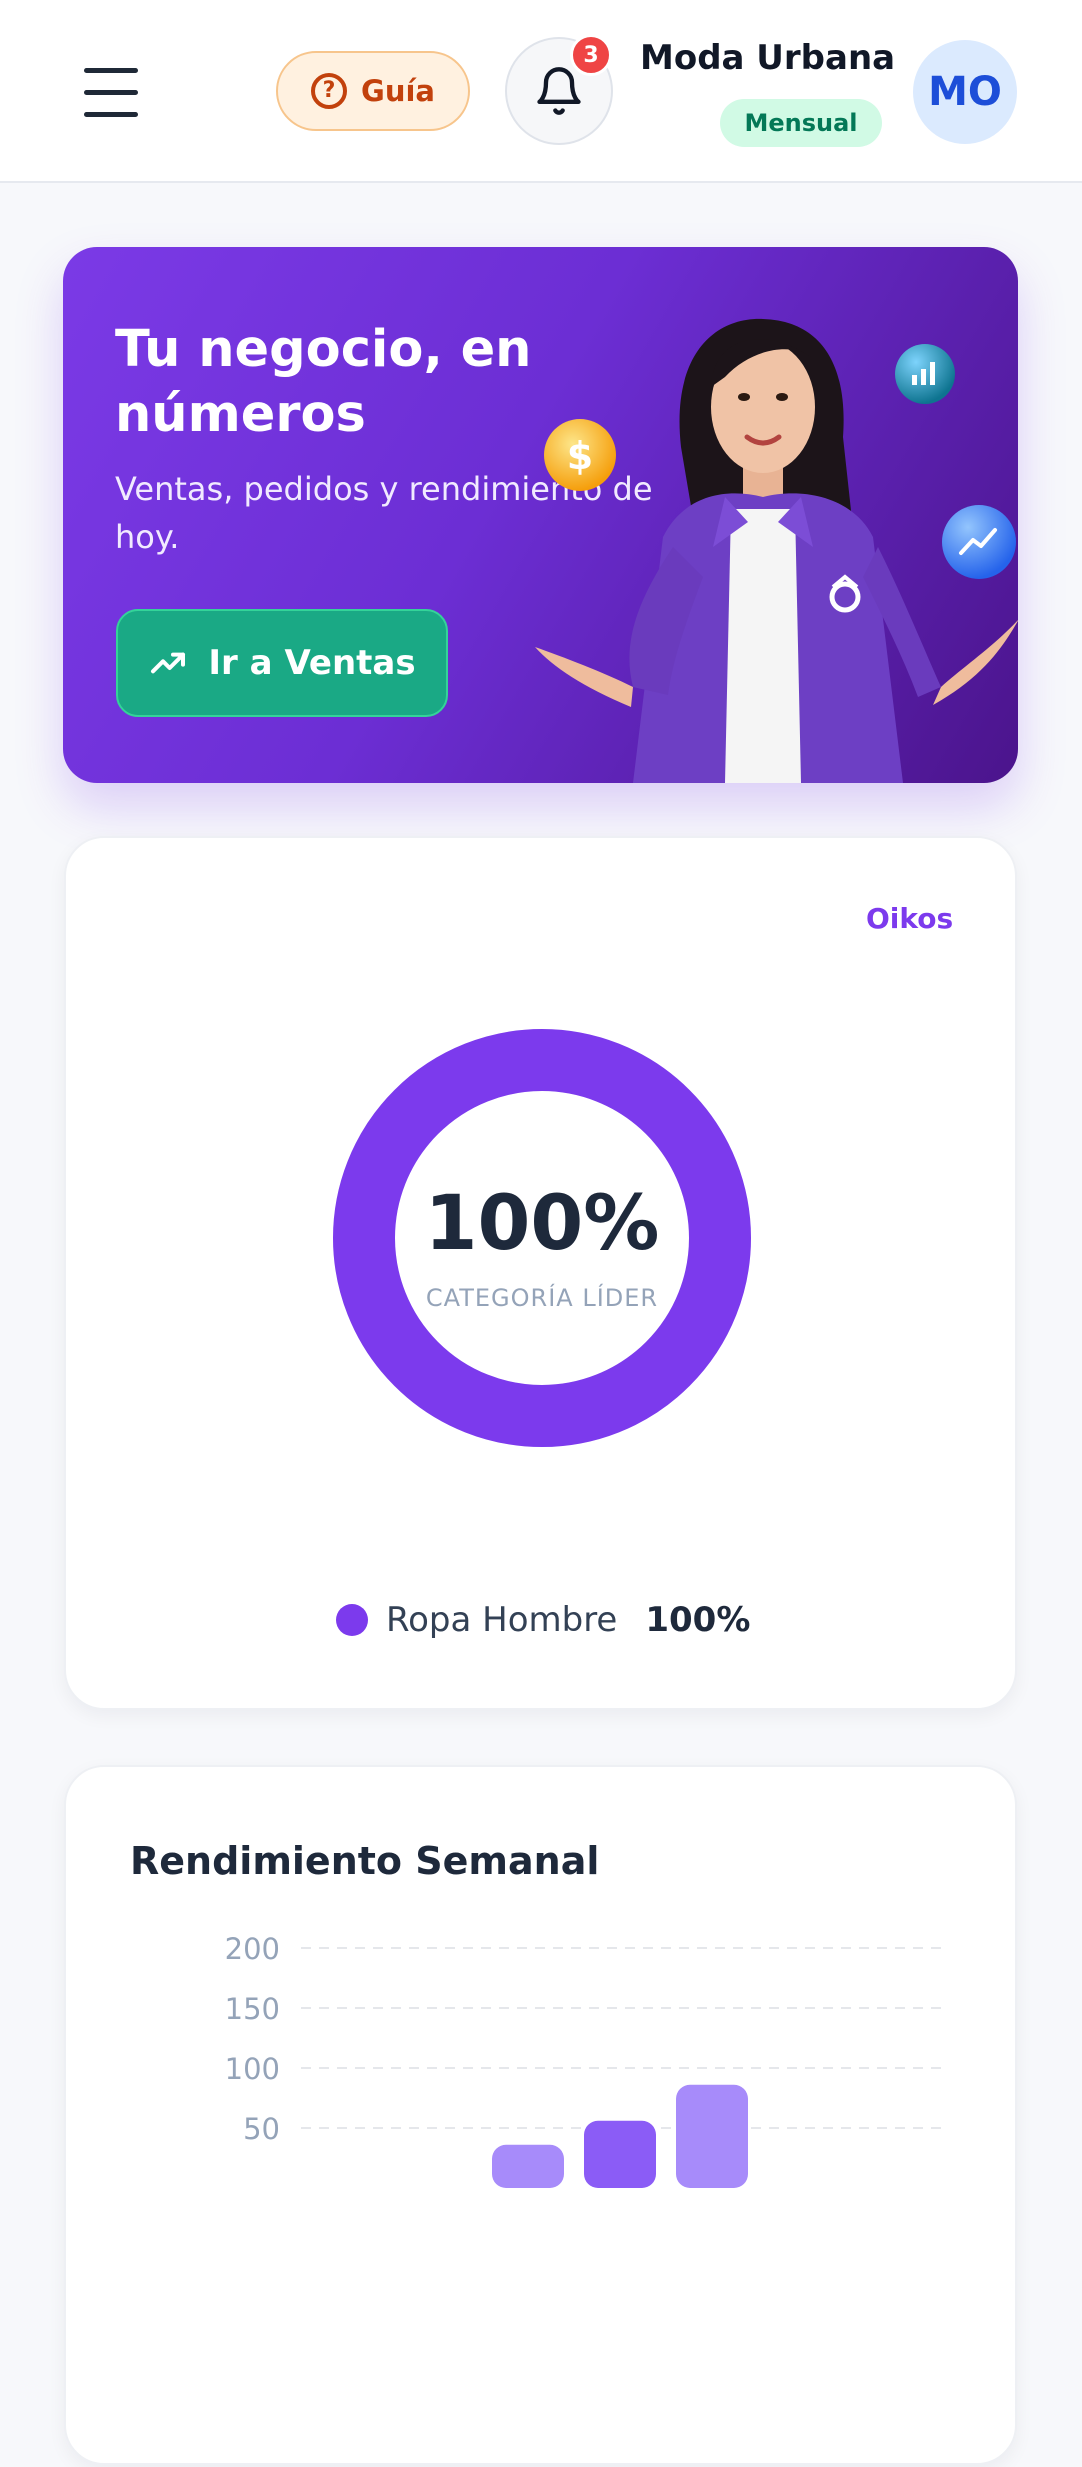 Image resolution: width=1082 pixels, height=2467 pixels. I want to click on y-tick-label: 100, so click(252, 2069).